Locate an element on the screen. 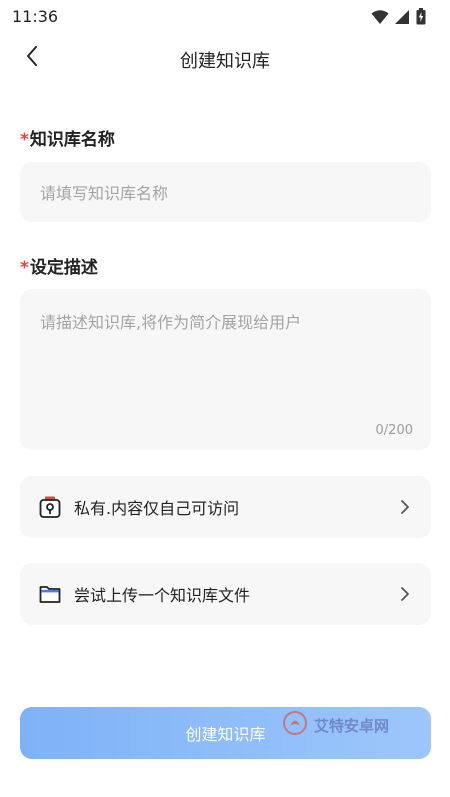 This screenshot has height=797, width=450. privacy-option-label: 私有.内容仅自己可访问 is located at coordinates (157, 508).